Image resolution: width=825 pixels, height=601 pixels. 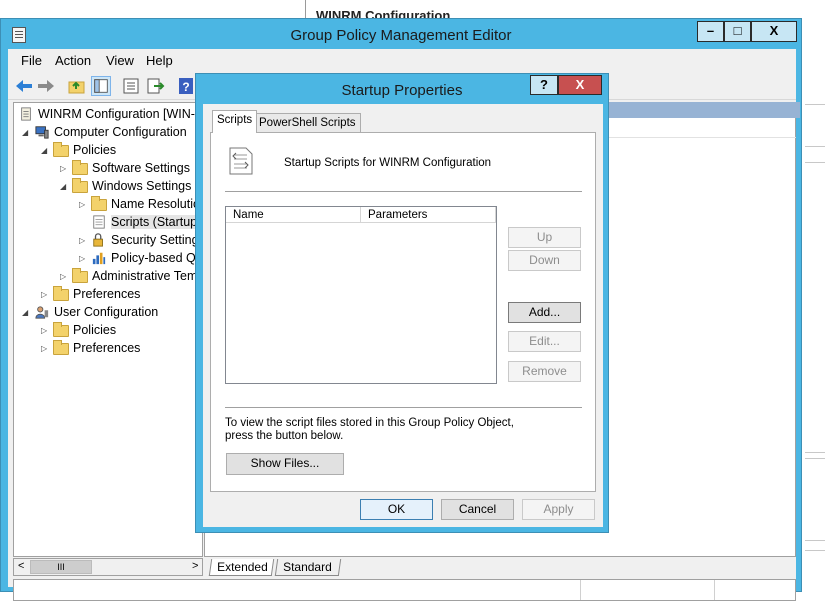 I want to click on tree-item-label: Security Setting, so click(x=155, y=240).